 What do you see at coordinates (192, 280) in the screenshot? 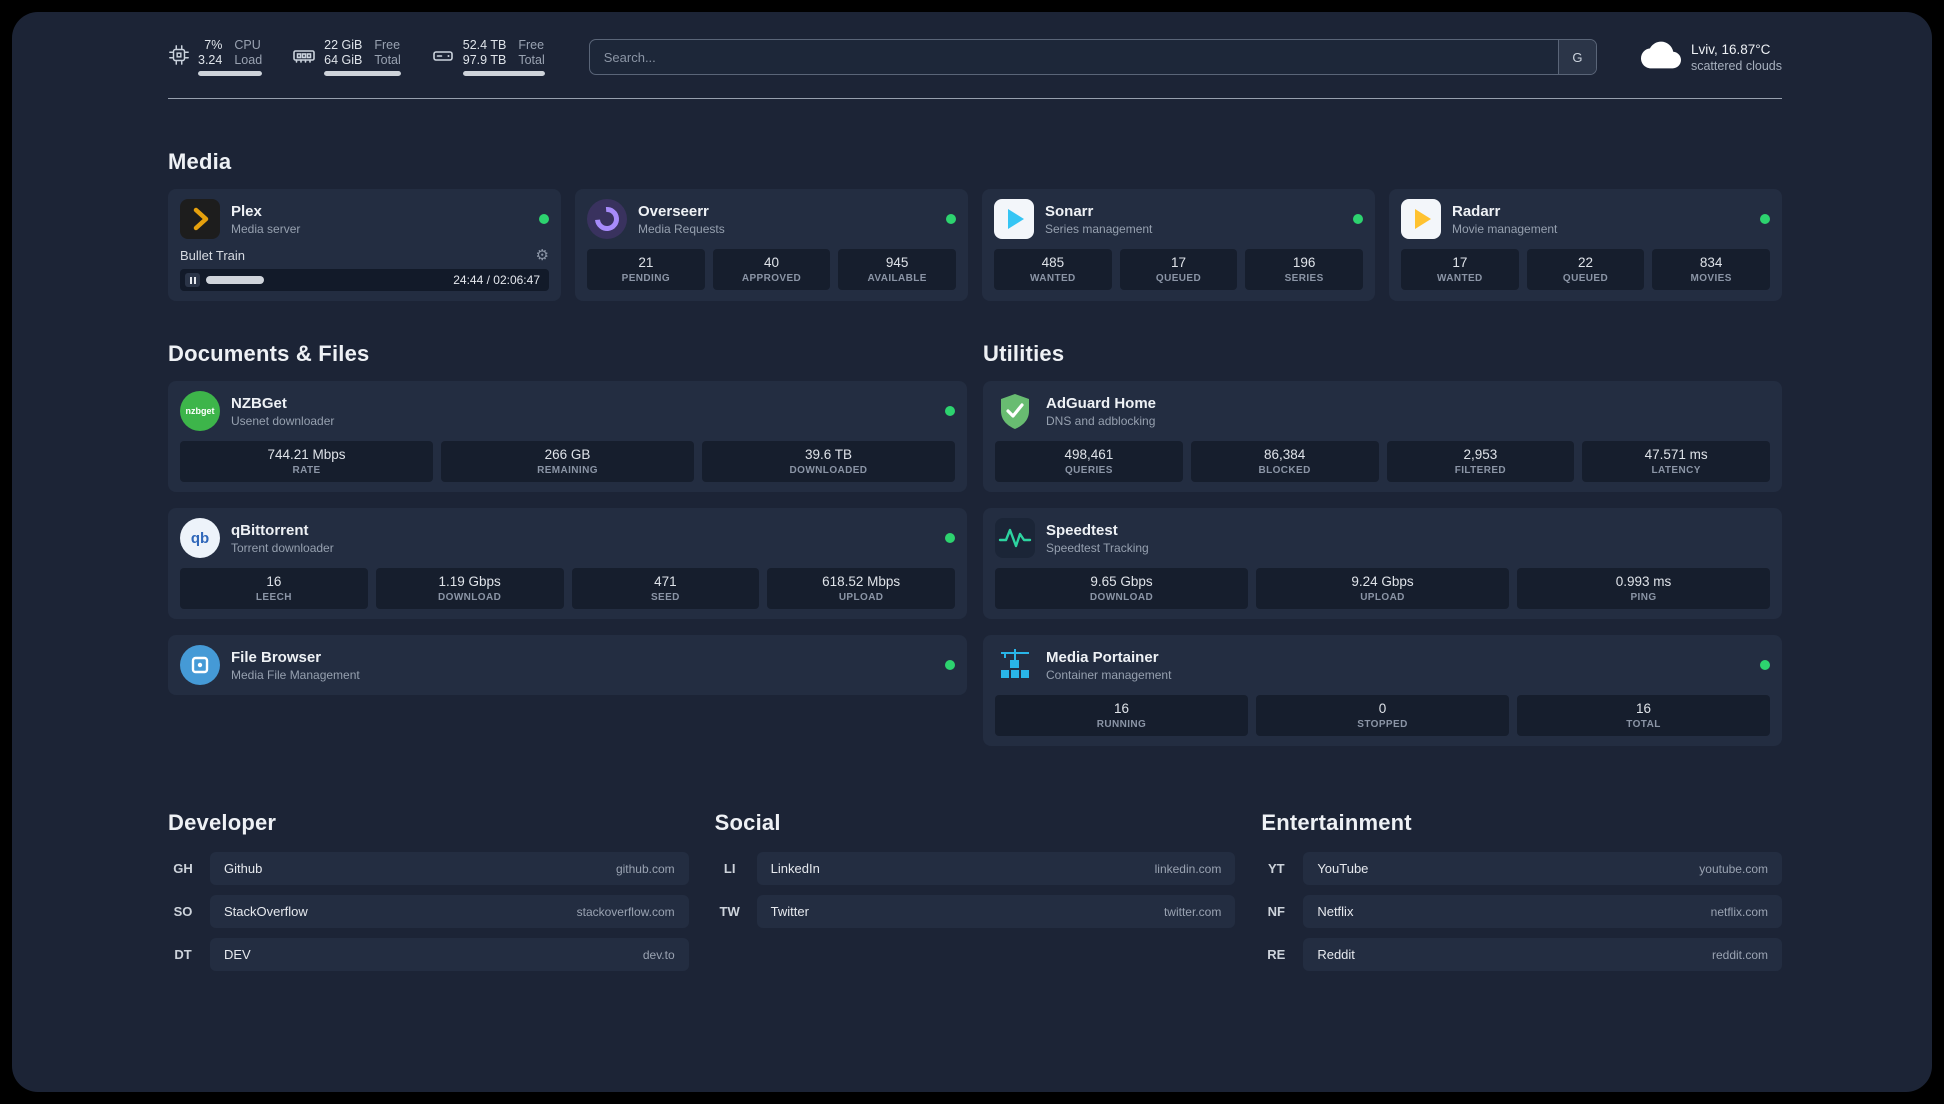
I see `pause-button` at bounding box center [192, 280].